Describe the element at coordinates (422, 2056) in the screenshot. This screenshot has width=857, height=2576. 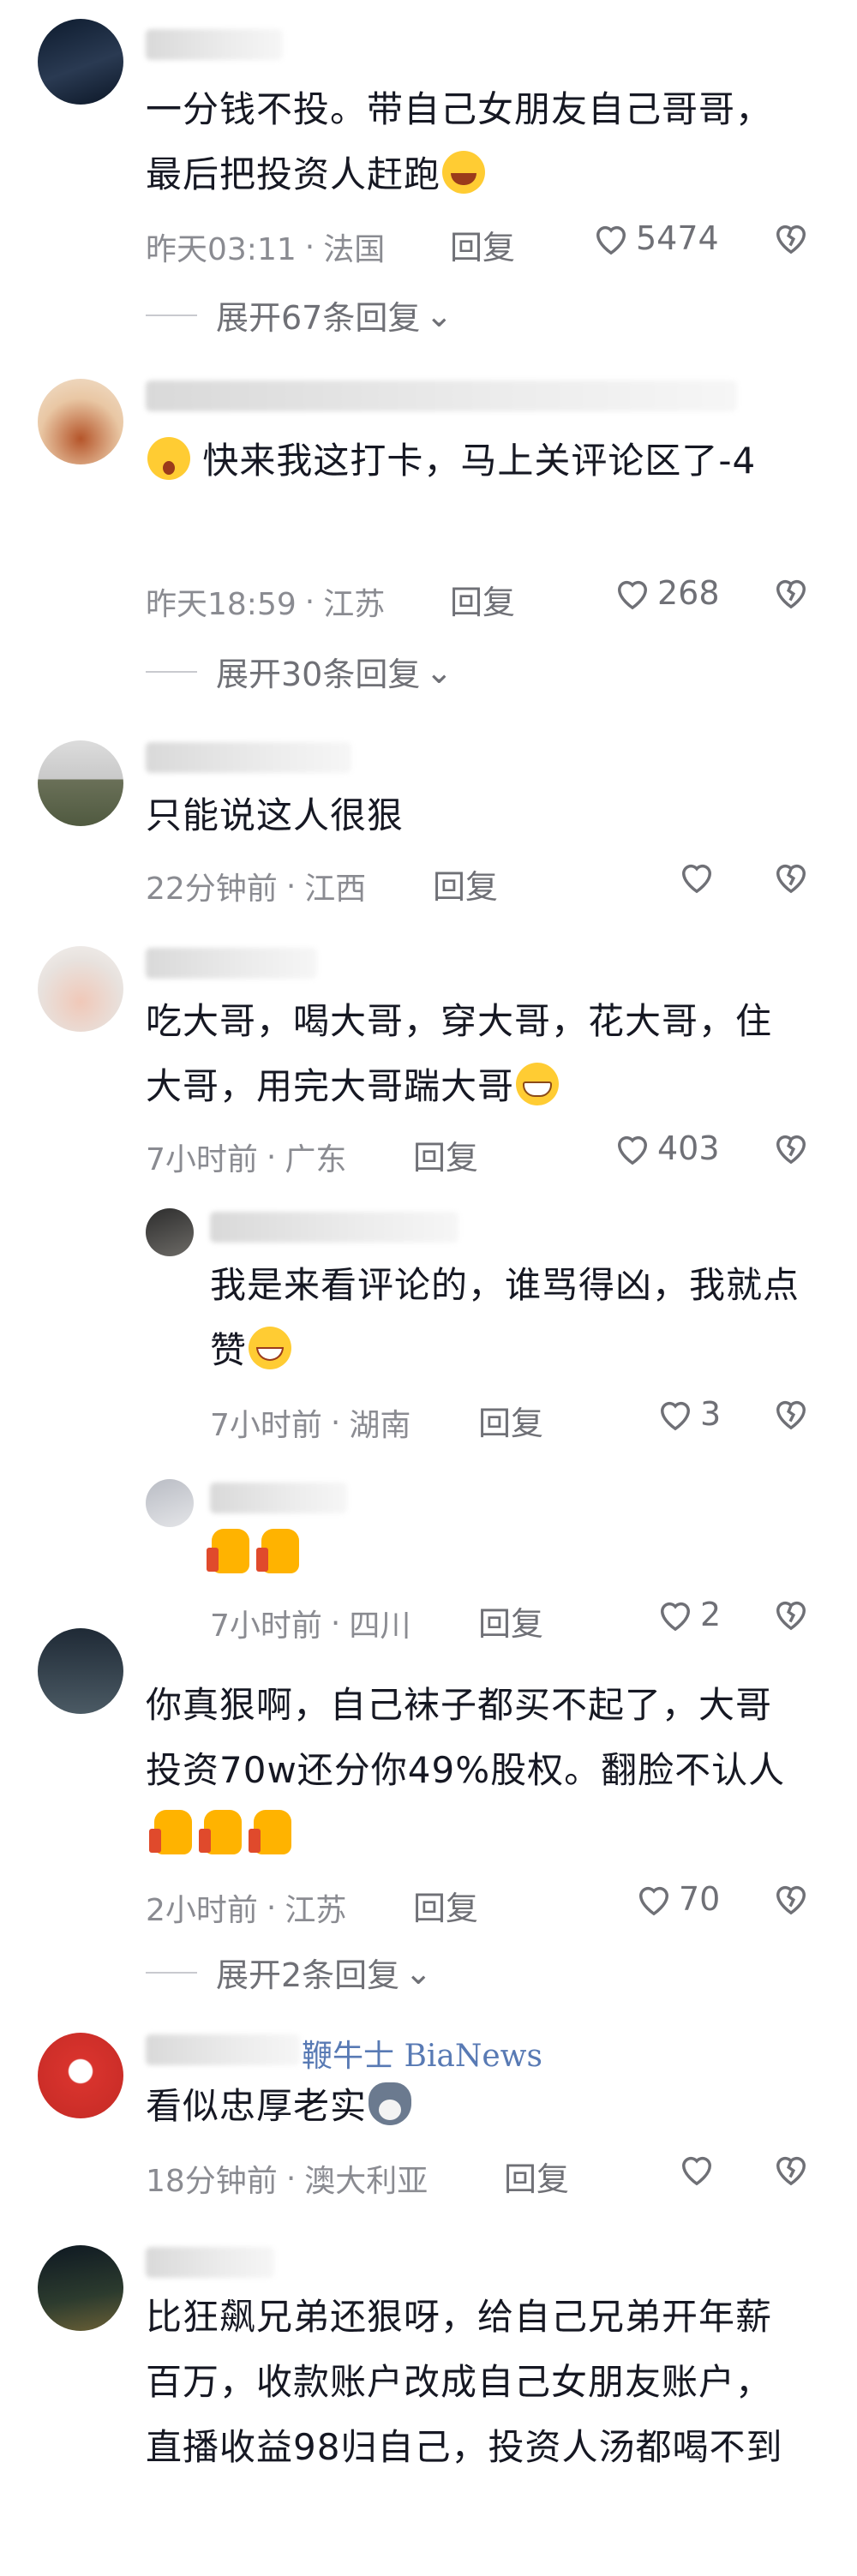
I see `watermark-logo: 鞭牛士 BiaNews` at that location.